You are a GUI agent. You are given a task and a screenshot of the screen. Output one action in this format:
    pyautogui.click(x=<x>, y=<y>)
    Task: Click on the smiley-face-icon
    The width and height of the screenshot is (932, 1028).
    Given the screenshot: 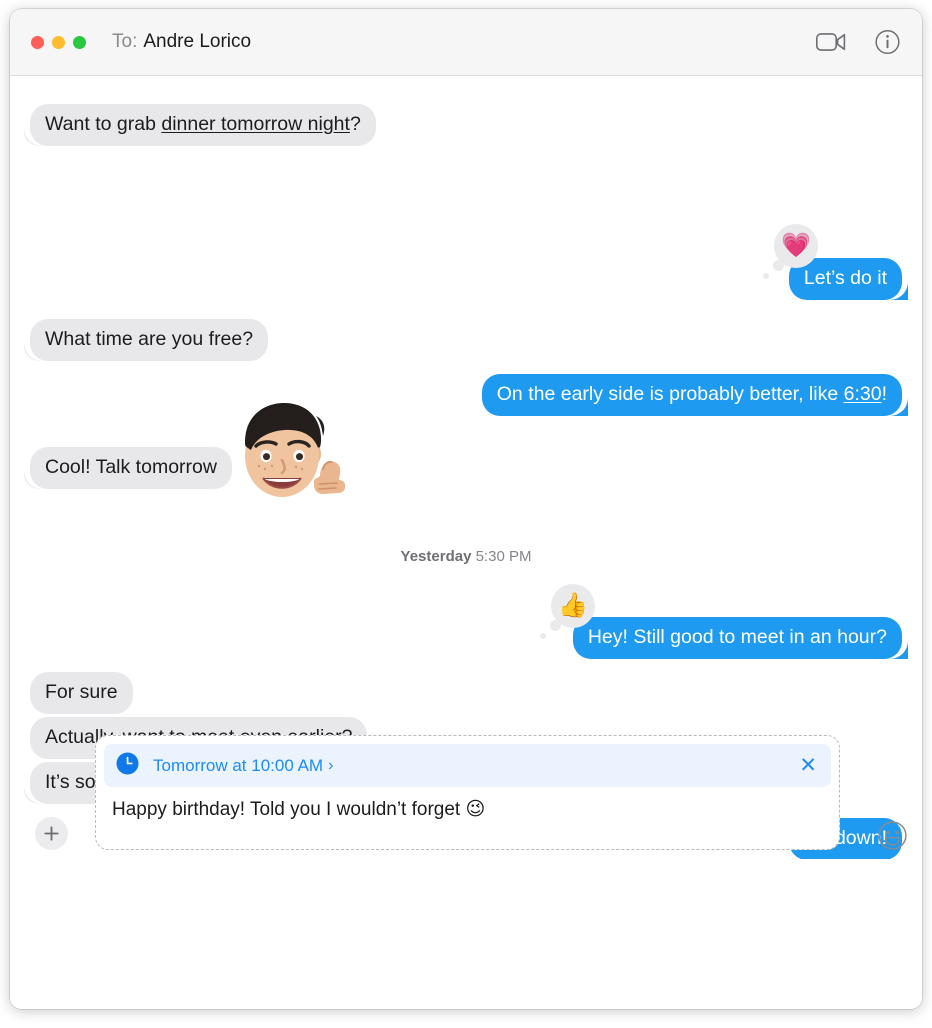 What is the action you would take?
    pyautogui.click(x=892, y=835)
    